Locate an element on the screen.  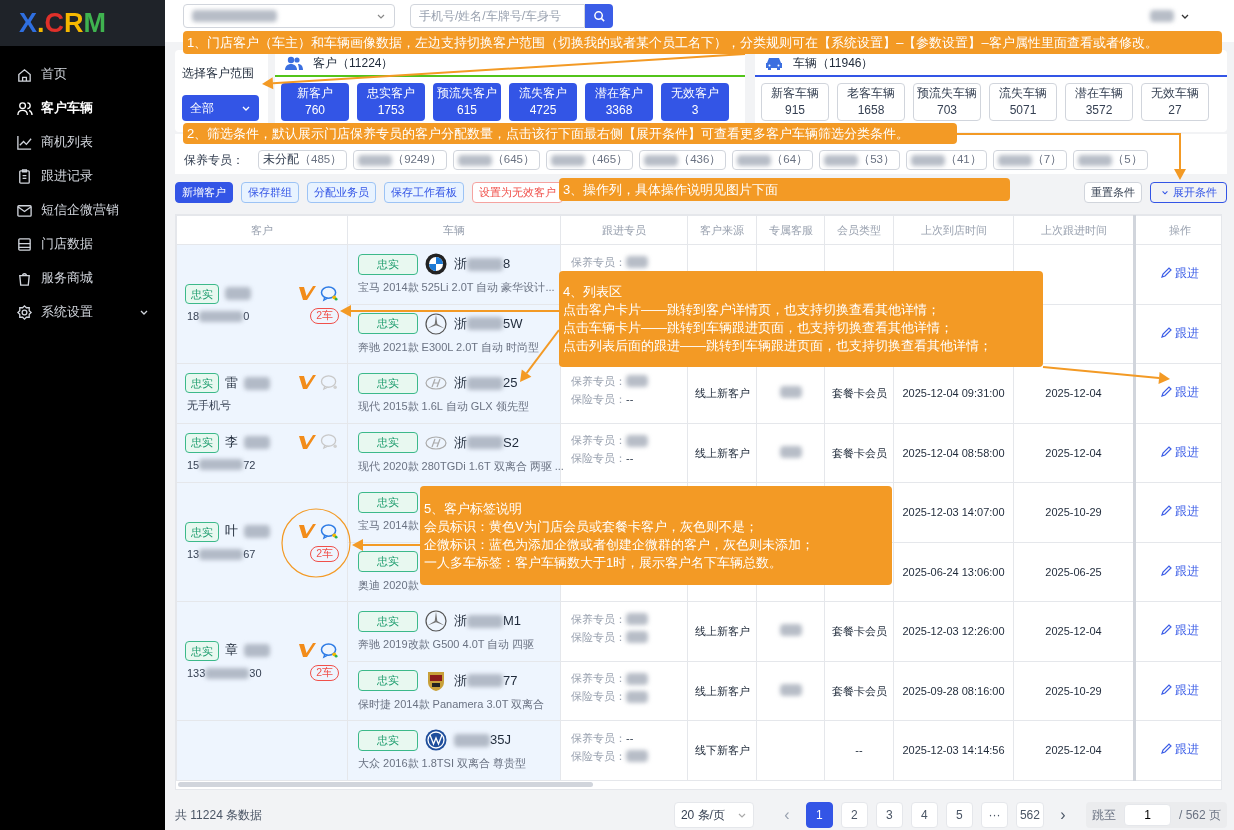
chip-count: （41） is located at coordinates (963, 160).